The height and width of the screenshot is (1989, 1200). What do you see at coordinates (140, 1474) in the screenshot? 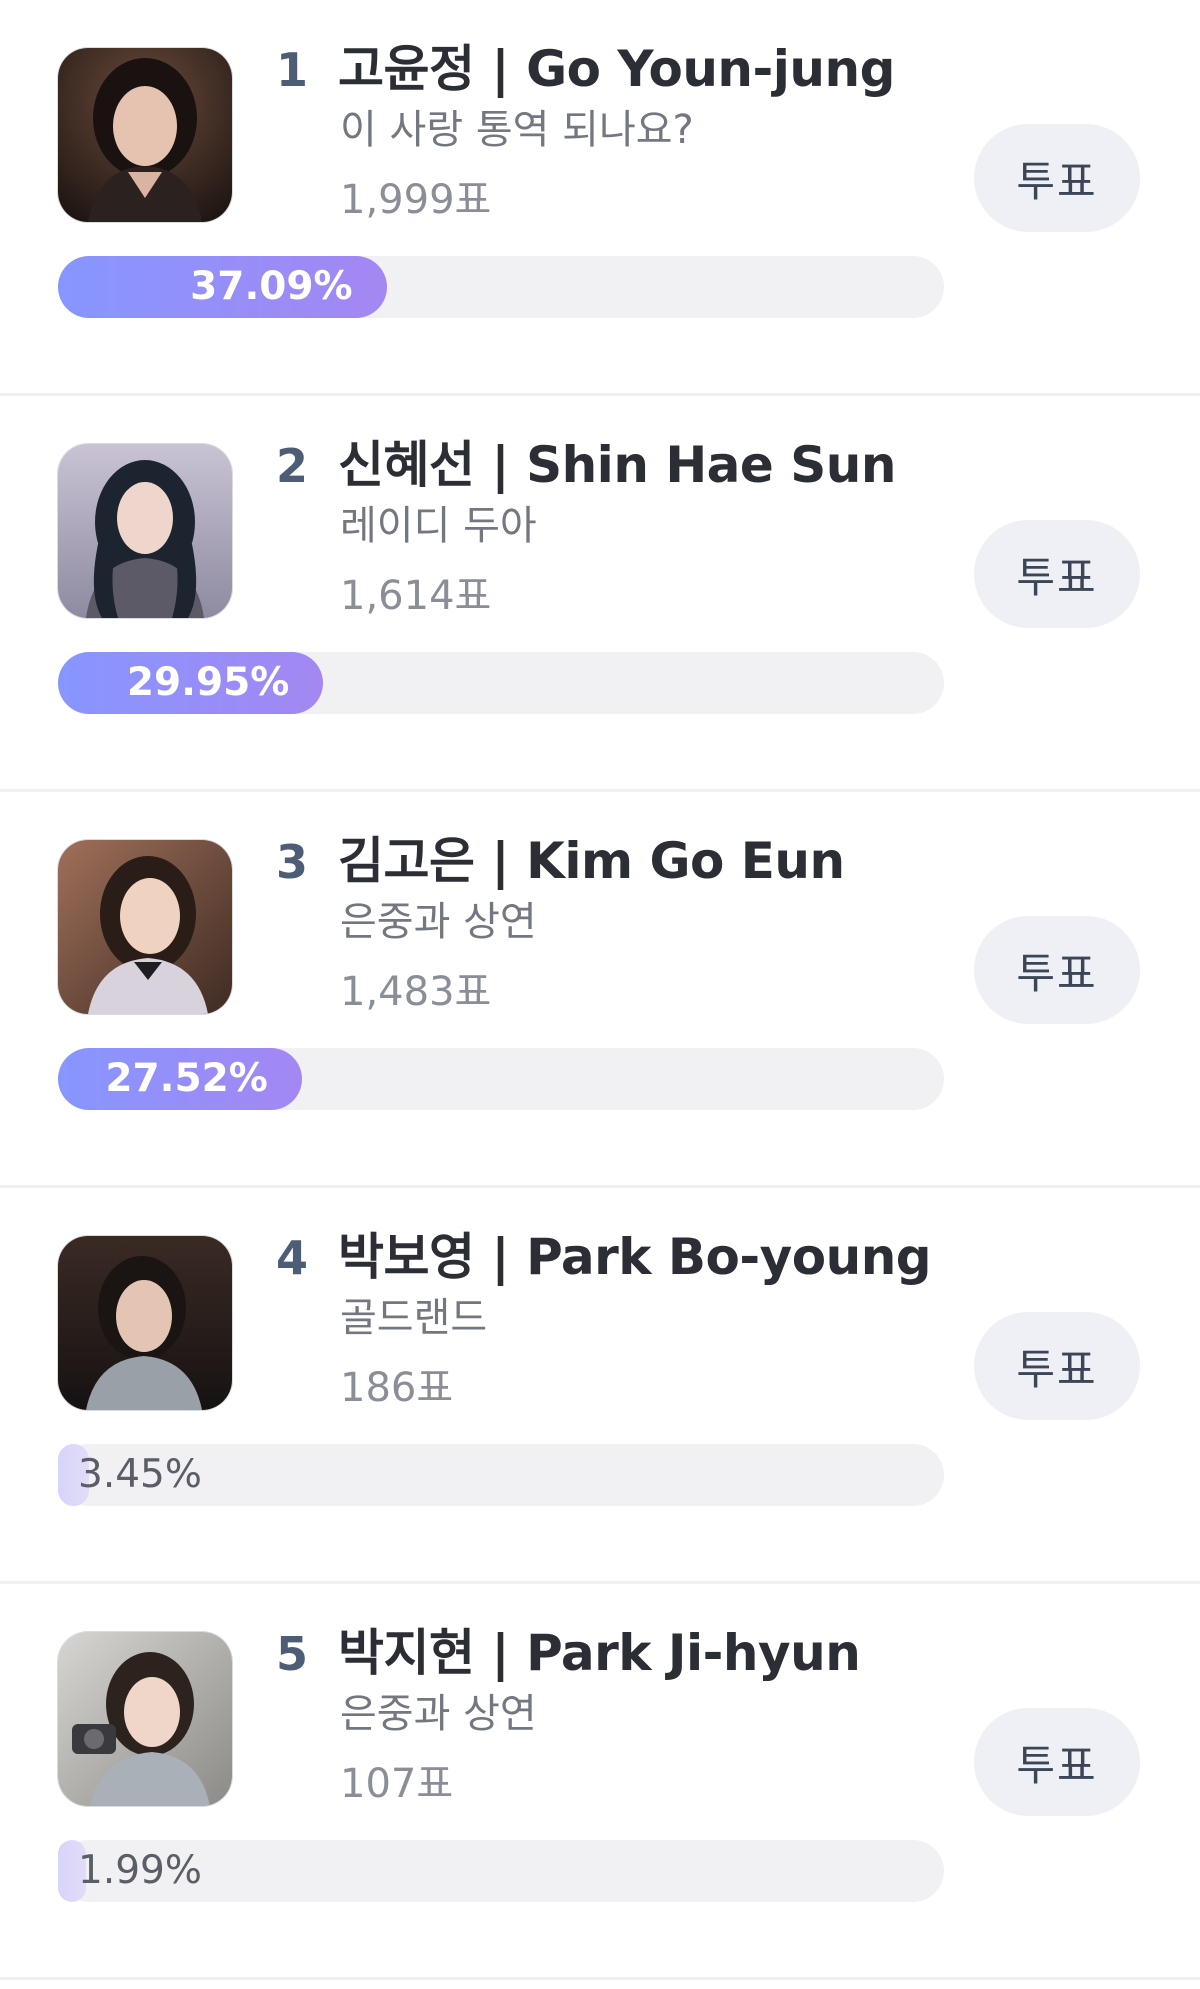
I see `percent-label: 3.45%` at bounding box center [140, 1474].